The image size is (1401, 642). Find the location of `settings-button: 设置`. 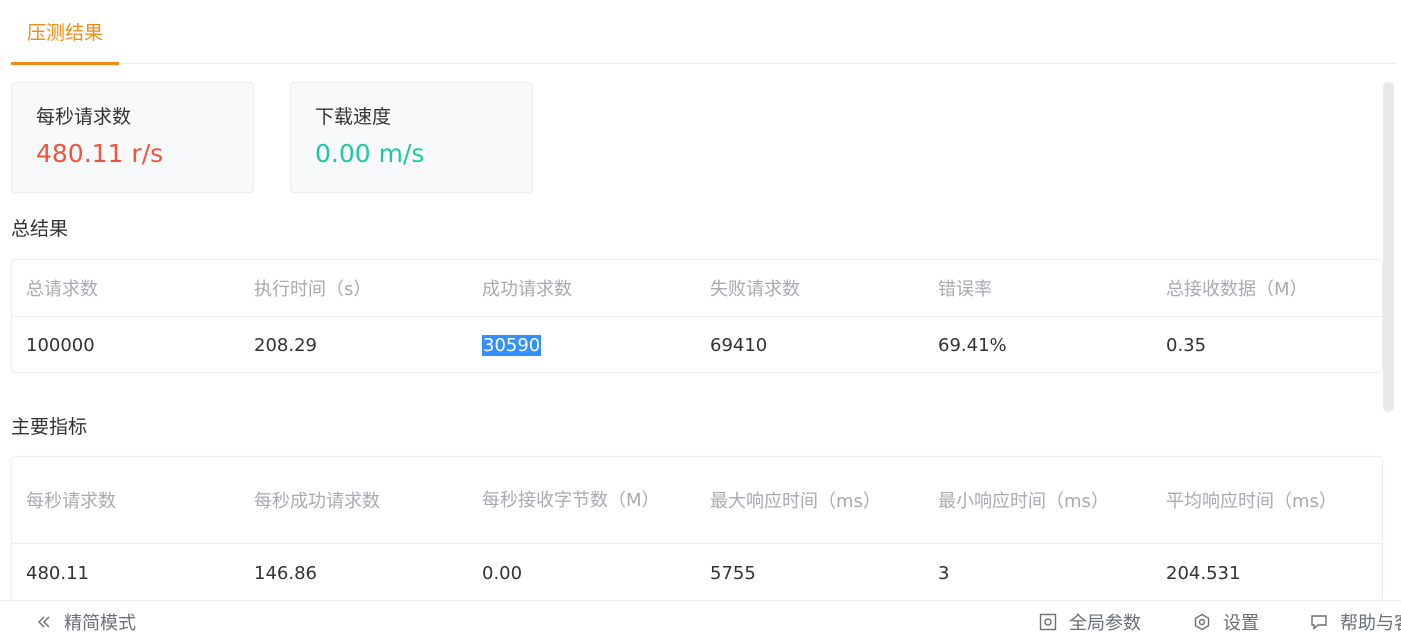

settings-button: 设置 is located at coordinates (1226, 621).